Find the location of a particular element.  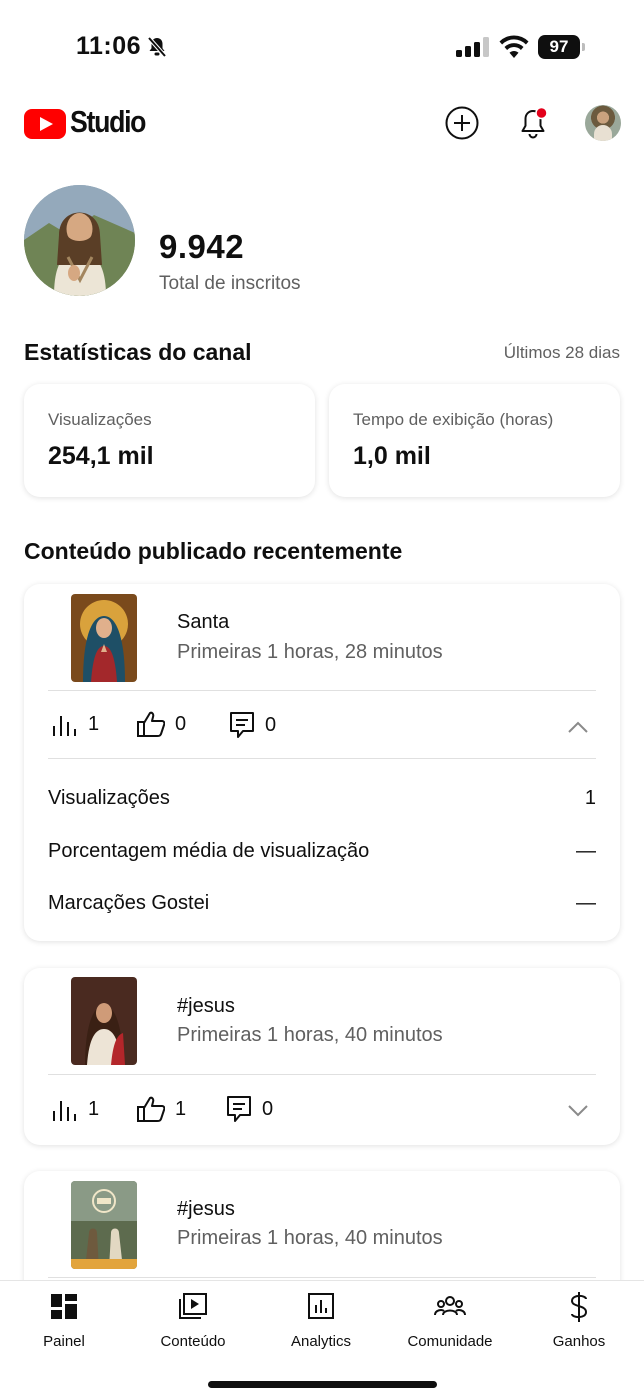

youtube-logo-icon is located at coordinates (45, 124).